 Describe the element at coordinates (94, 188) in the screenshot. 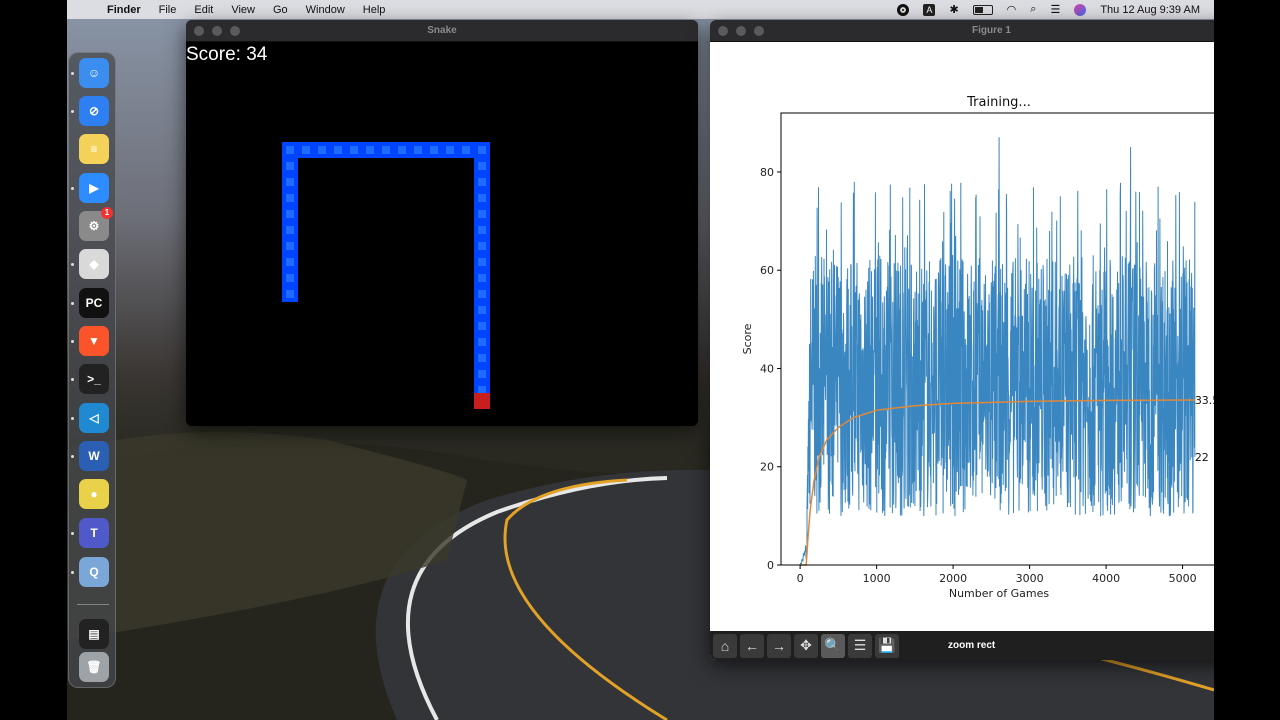

I see `zoom-icon: ▶` at that location.